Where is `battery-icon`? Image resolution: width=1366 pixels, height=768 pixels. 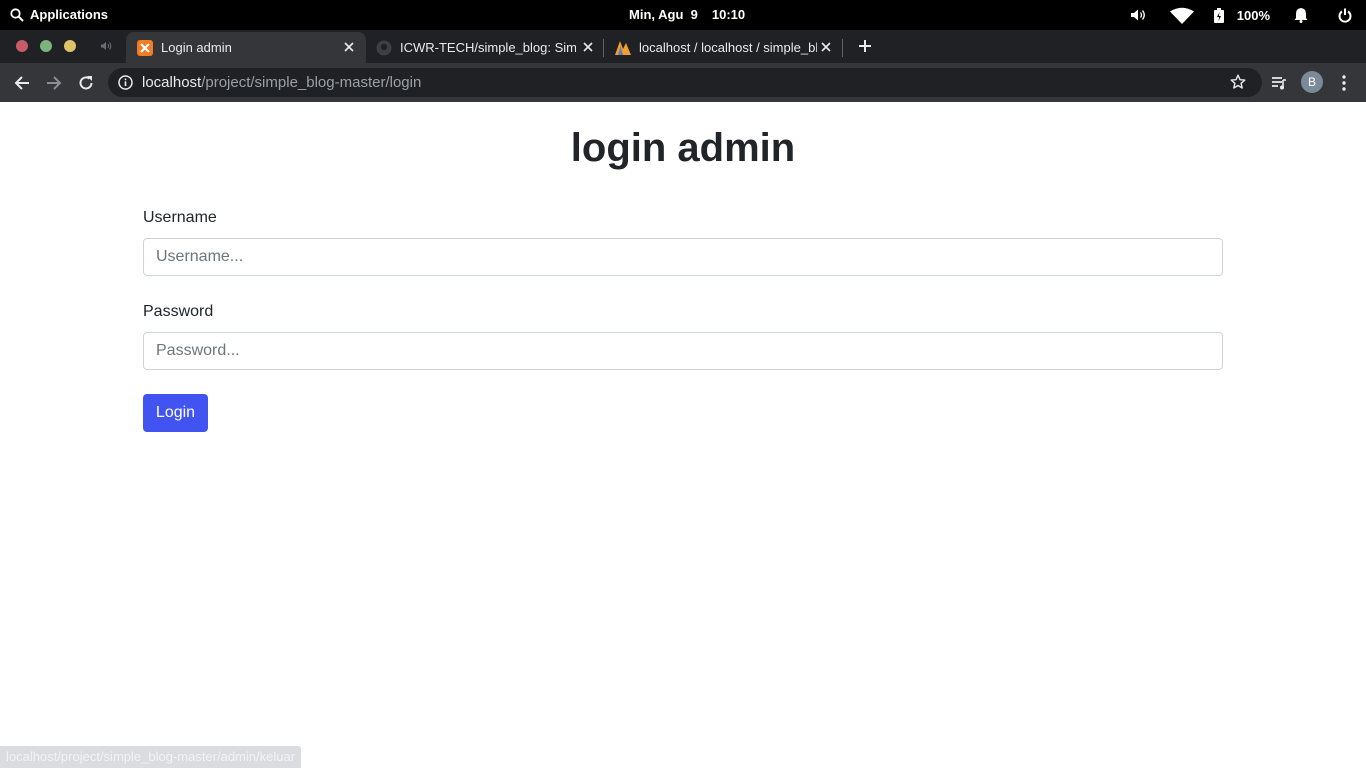
battery-icon is located at coordinates (1219, 15).